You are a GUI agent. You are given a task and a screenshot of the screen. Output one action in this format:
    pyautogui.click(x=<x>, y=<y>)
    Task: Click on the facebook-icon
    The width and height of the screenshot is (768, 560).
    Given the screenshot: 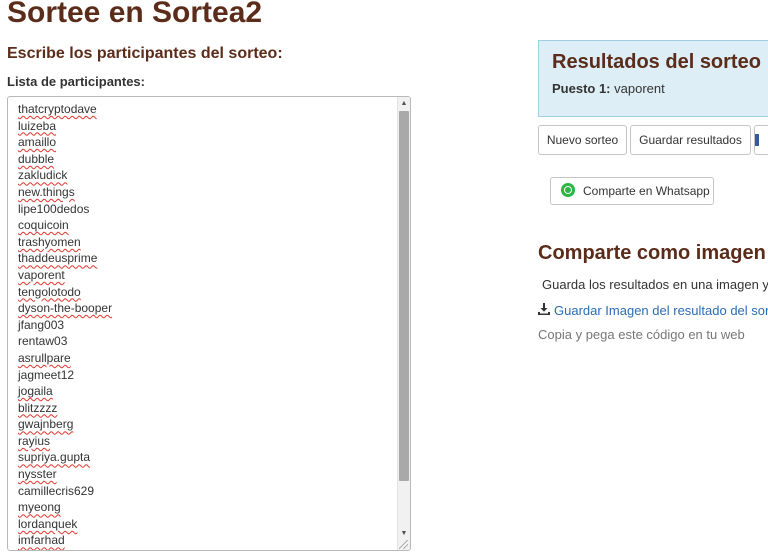 What is the action you would take?
    pyautogui.click(x=757, y=140)
    